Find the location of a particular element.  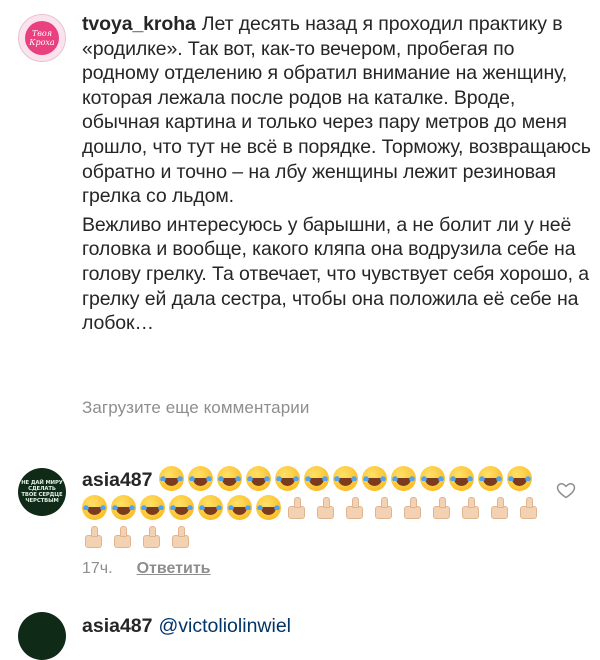

next-comment-username: asia487 is located at coordinates (117, 626).